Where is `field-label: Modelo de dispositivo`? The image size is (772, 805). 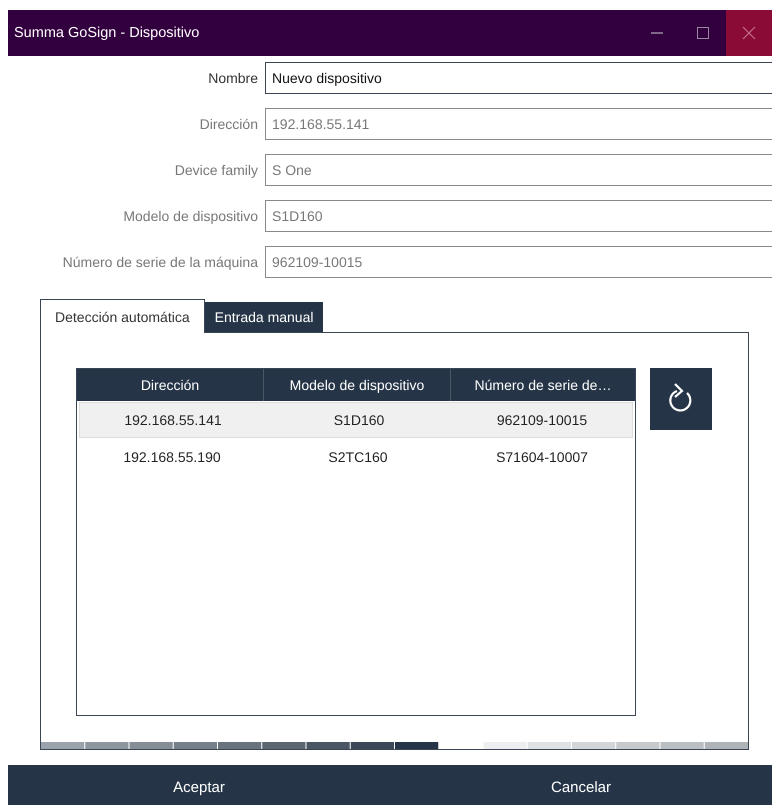
field-label: Modelo de dispositivo is located at coordinates (190, 216).